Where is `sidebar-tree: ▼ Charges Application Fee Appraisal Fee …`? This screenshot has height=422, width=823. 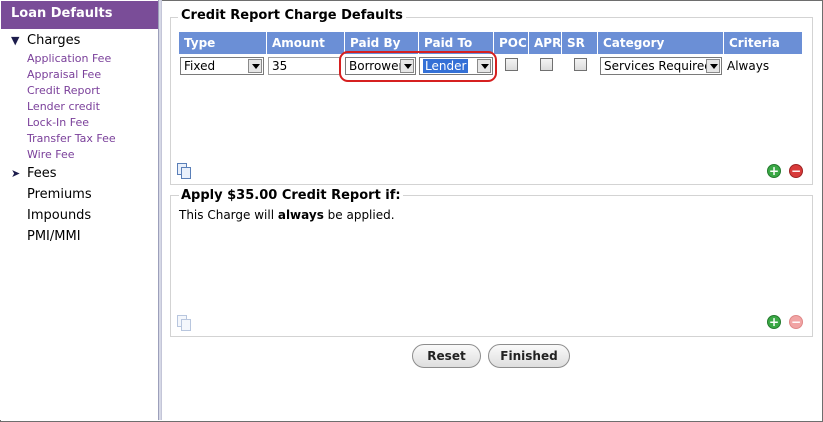
sidebar-tree: ▼ Charges Application Fee Appraisal Fee … is located at coordinates (79, 138).